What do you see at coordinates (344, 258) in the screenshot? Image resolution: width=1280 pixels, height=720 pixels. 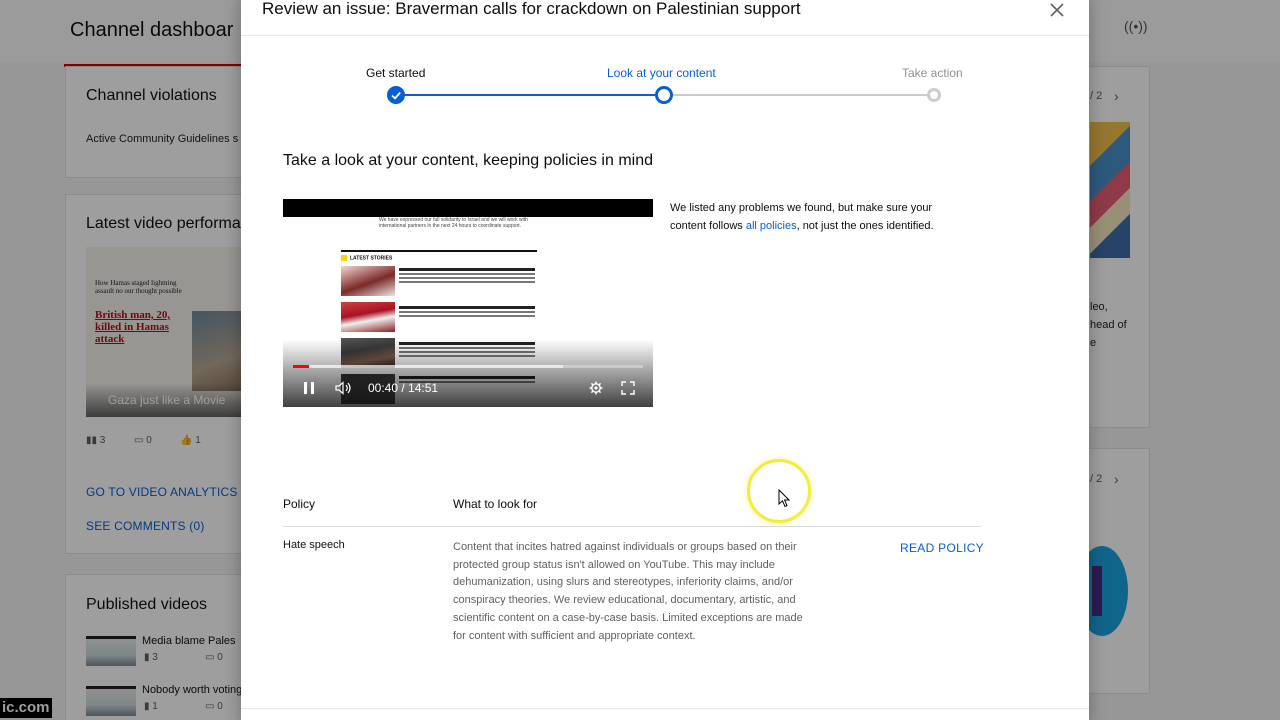 I see `latest-stories-square-icon` at bounding box center [344, 258].